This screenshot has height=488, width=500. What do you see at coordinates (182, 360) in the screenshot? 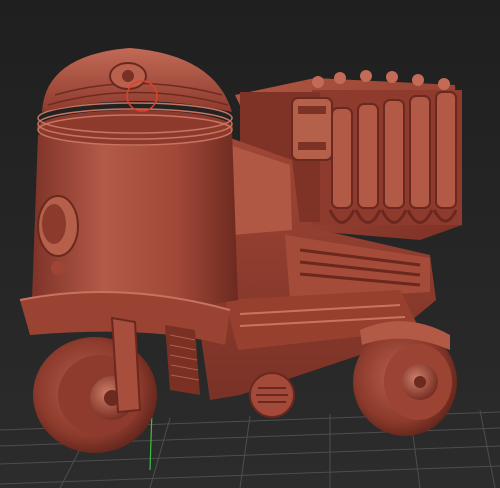
I see `side-grille` at bounding box center [182, 360].